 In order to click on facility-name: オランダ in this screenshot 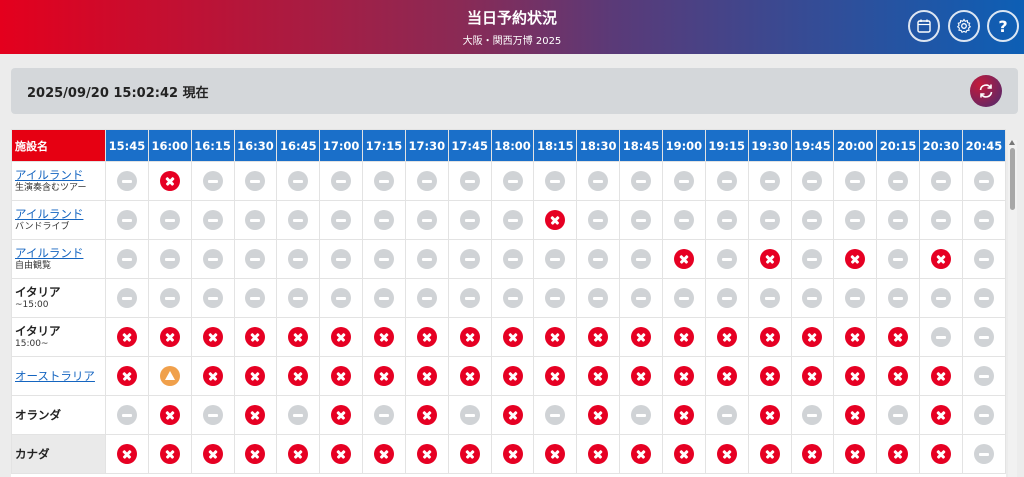, I will do `click(38, 415)`.